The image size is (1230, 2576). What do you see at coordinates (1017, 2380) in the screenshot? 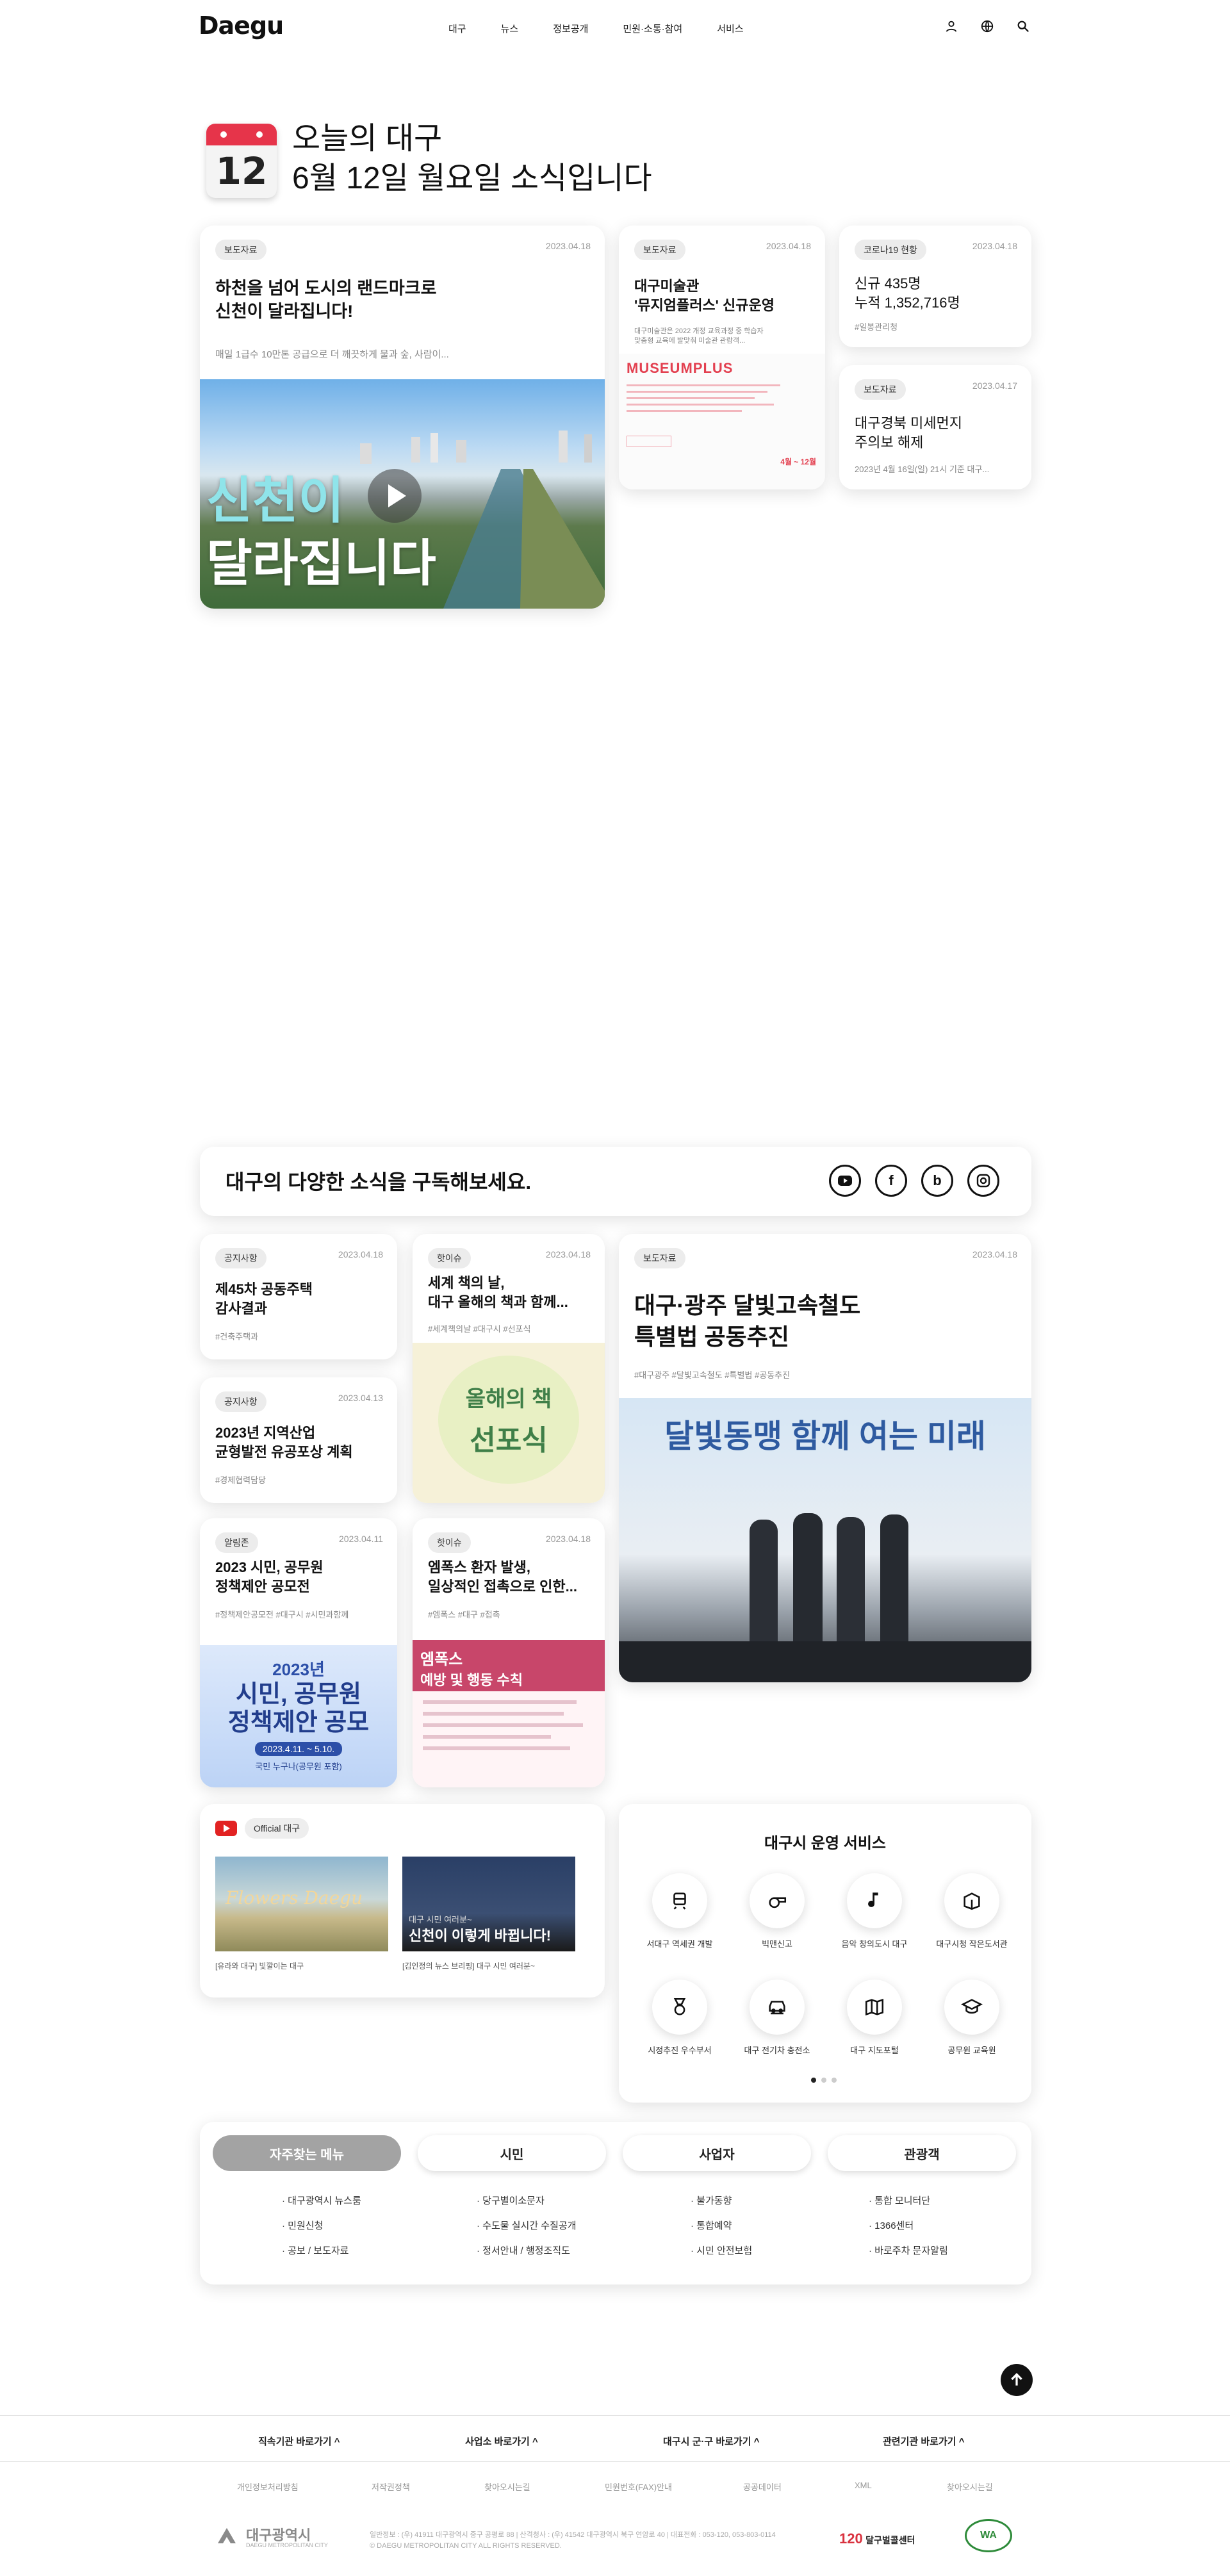
I see `scroll-top-button` at bounding box center [1017, 2380].